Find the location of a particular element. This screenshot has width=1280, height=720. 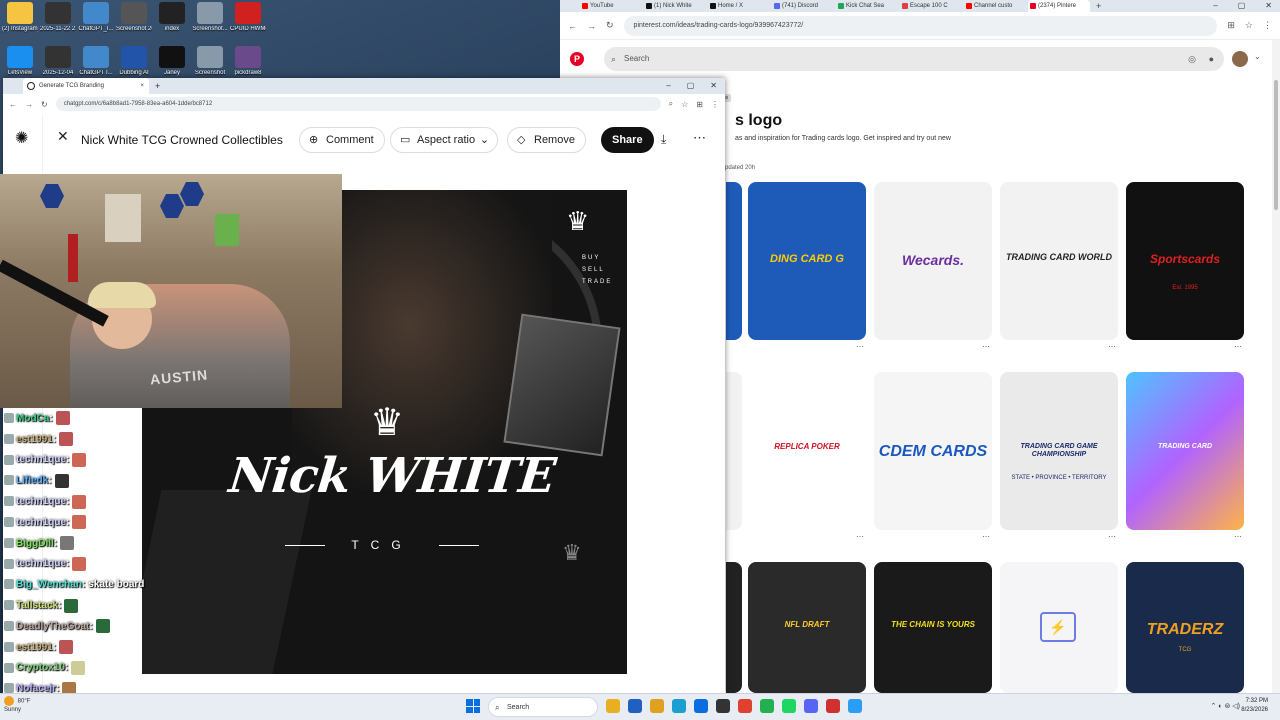

browser-tab: (741) Discord is located at coordinates (803, 6).